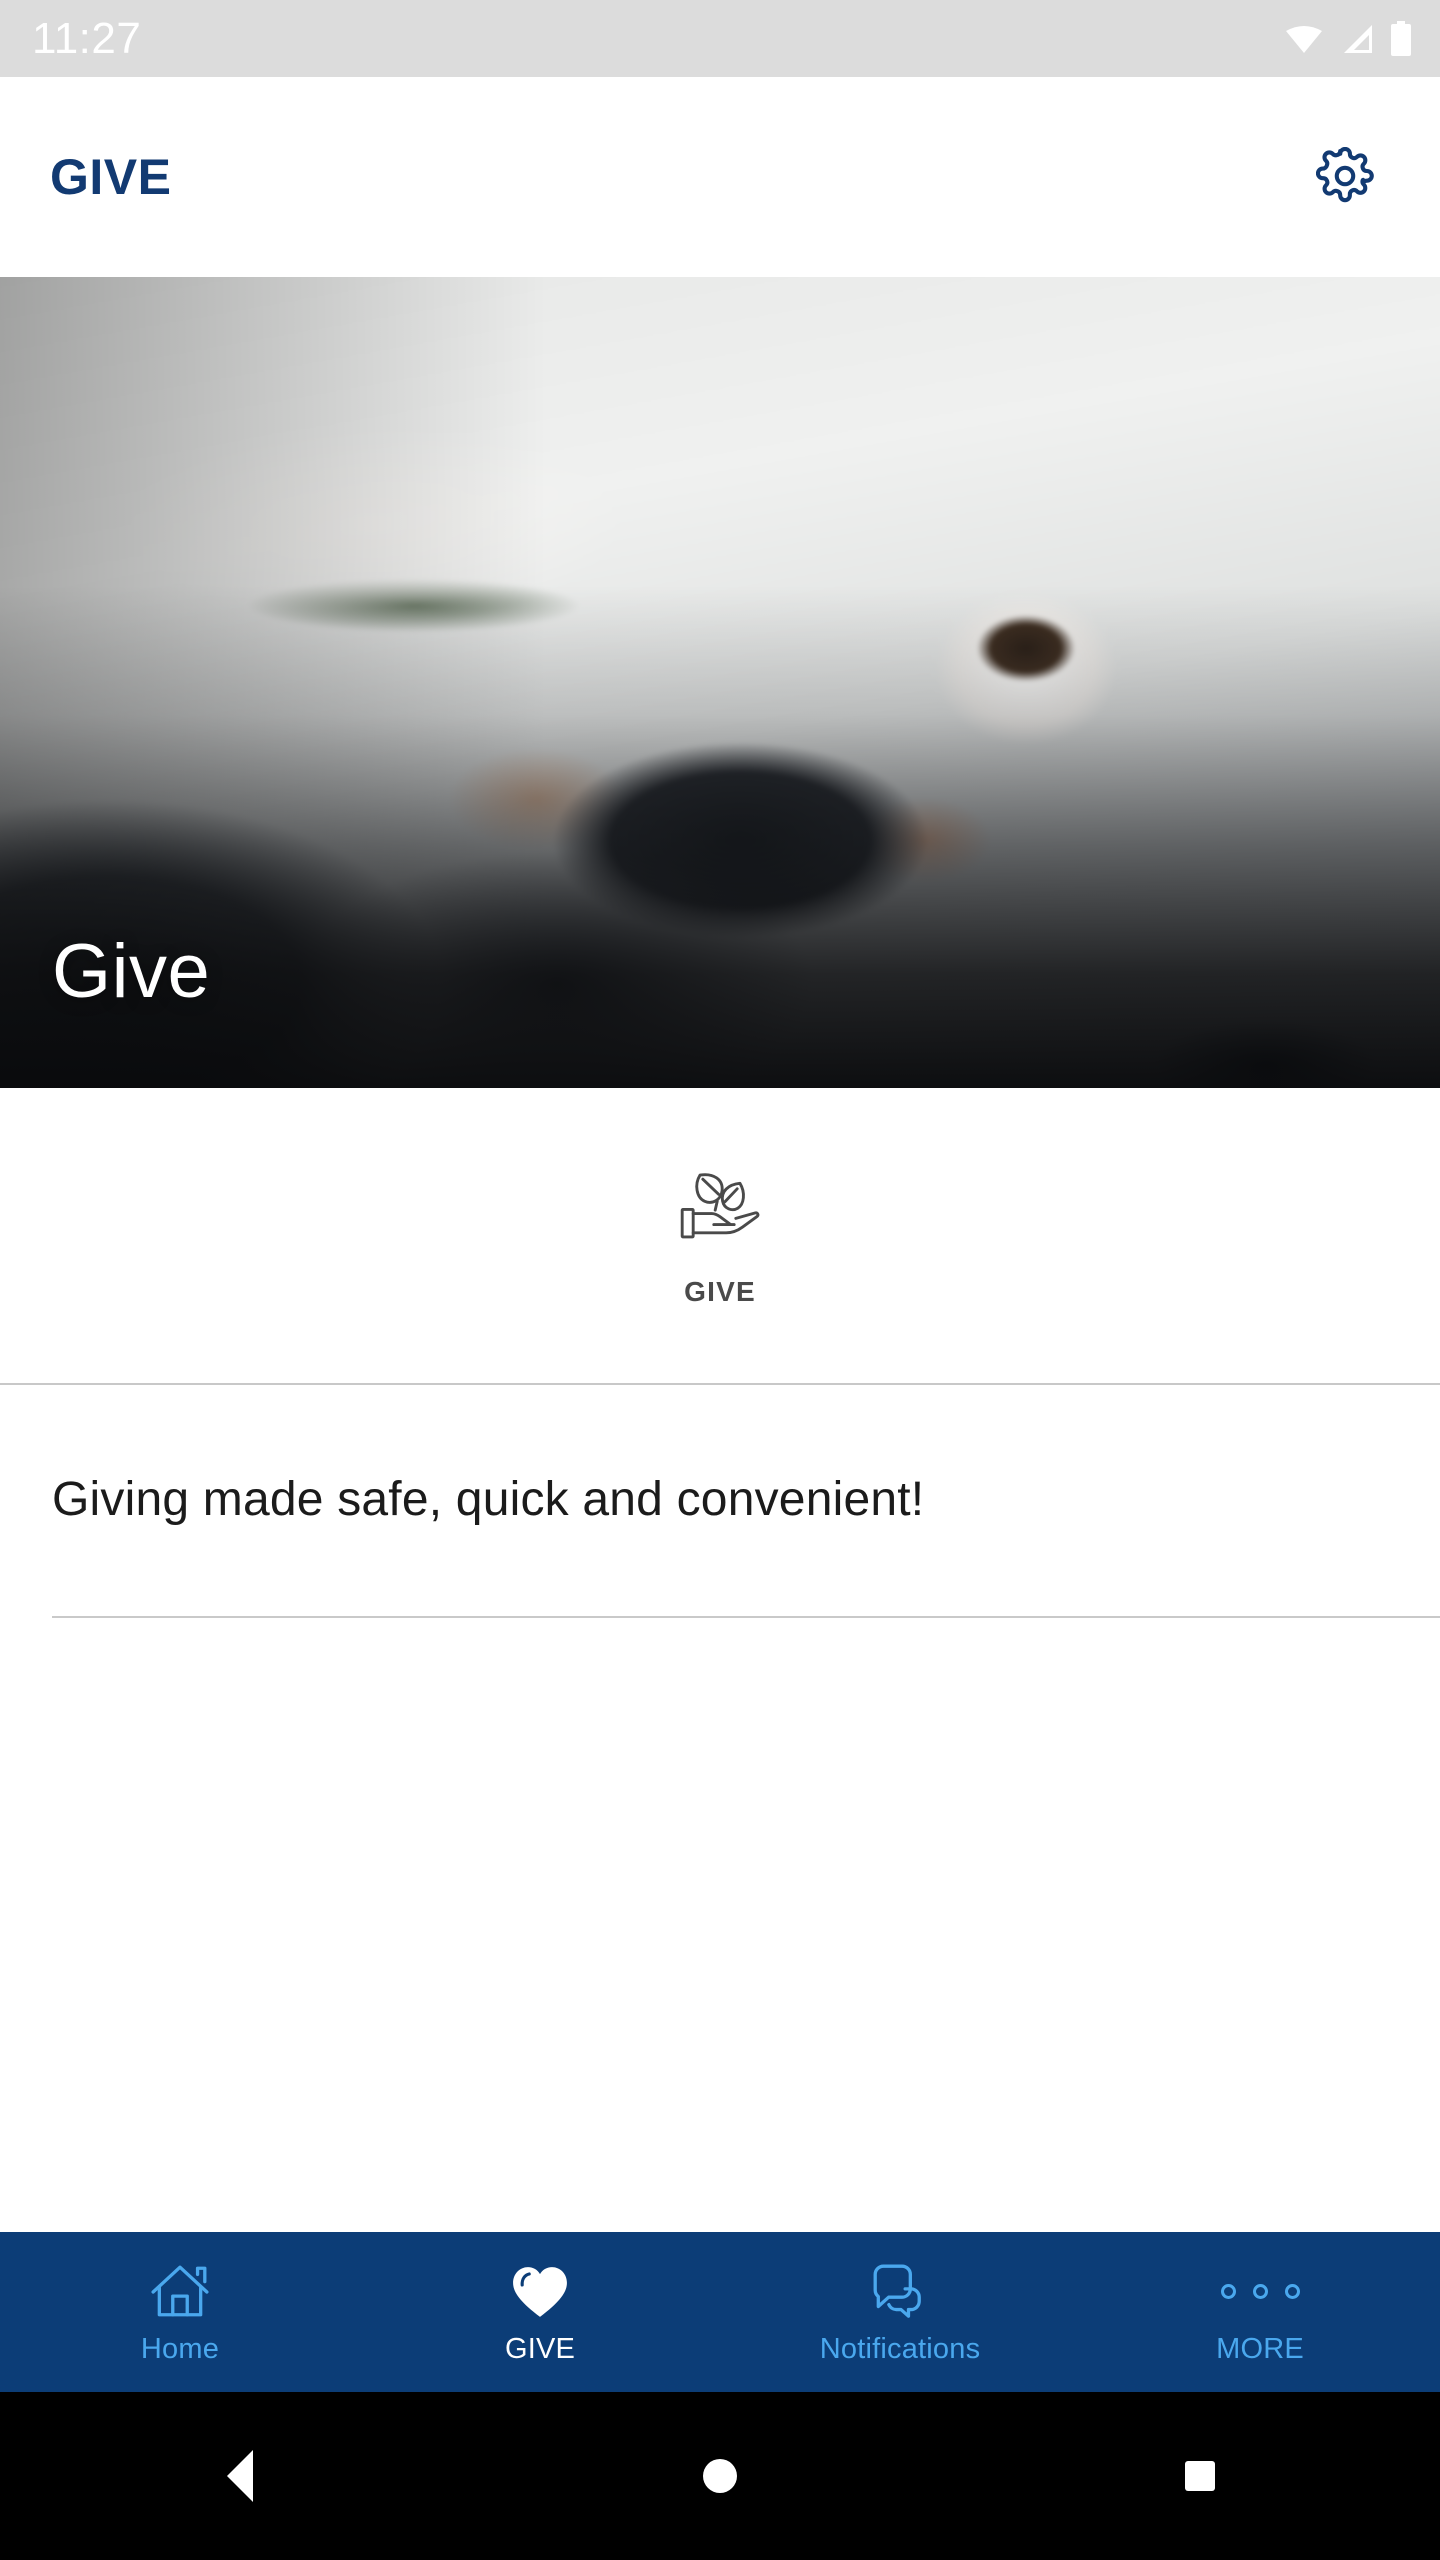  I want to click on settings-button, so click(1345, 177).